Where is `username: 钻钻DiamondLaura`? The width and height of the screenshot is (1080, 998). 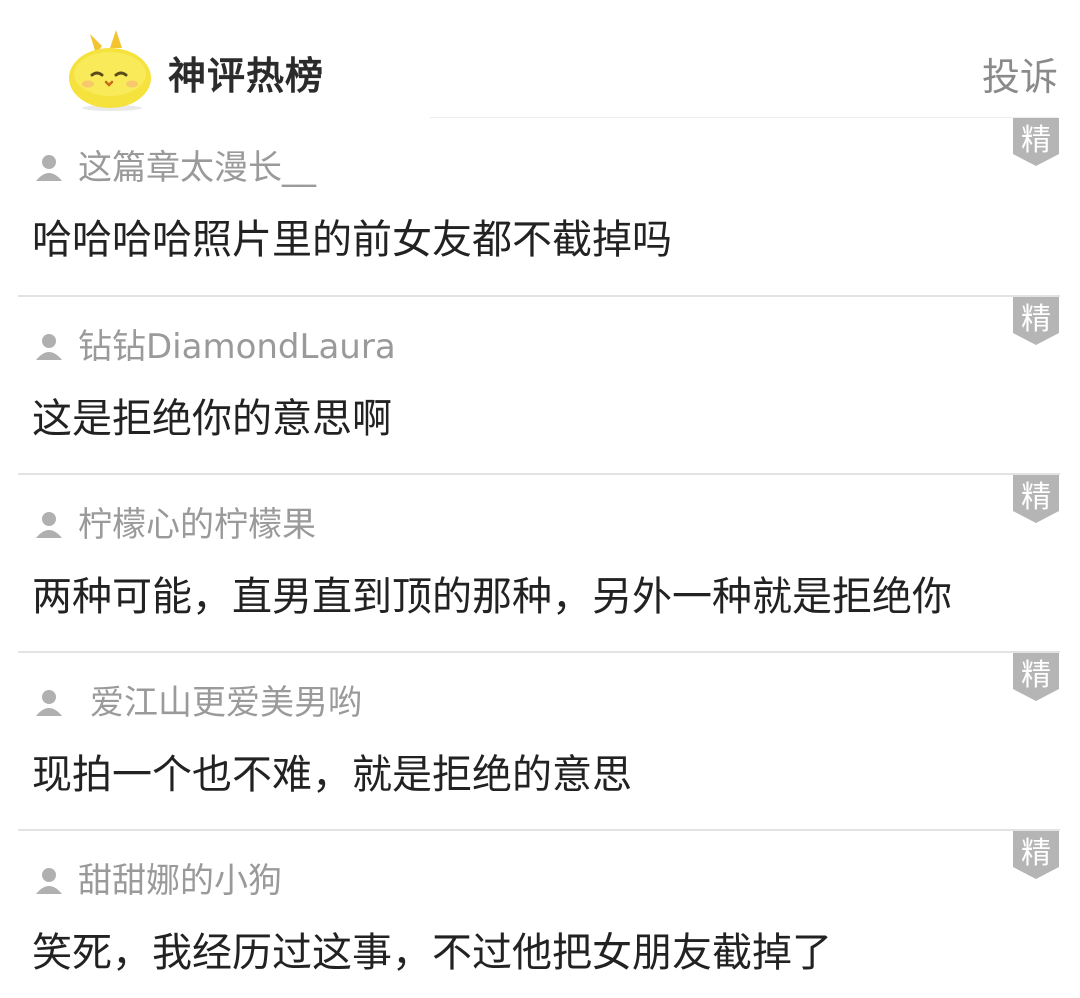
username: 钻钻DiamondLaura is located at coordinates (237, 347).